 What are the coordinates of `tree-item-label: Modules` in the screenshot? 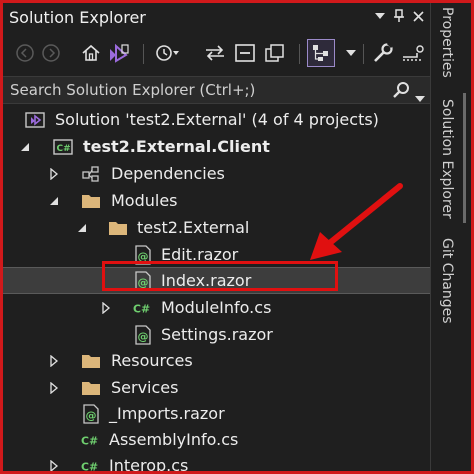 It's located at (144, 200).